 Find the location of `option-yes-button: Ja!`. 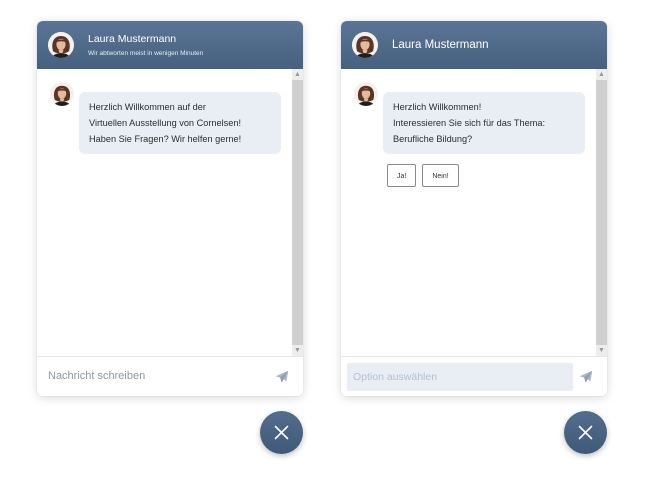

option-yes-button: Ja! is located at coordinates (402, 175).